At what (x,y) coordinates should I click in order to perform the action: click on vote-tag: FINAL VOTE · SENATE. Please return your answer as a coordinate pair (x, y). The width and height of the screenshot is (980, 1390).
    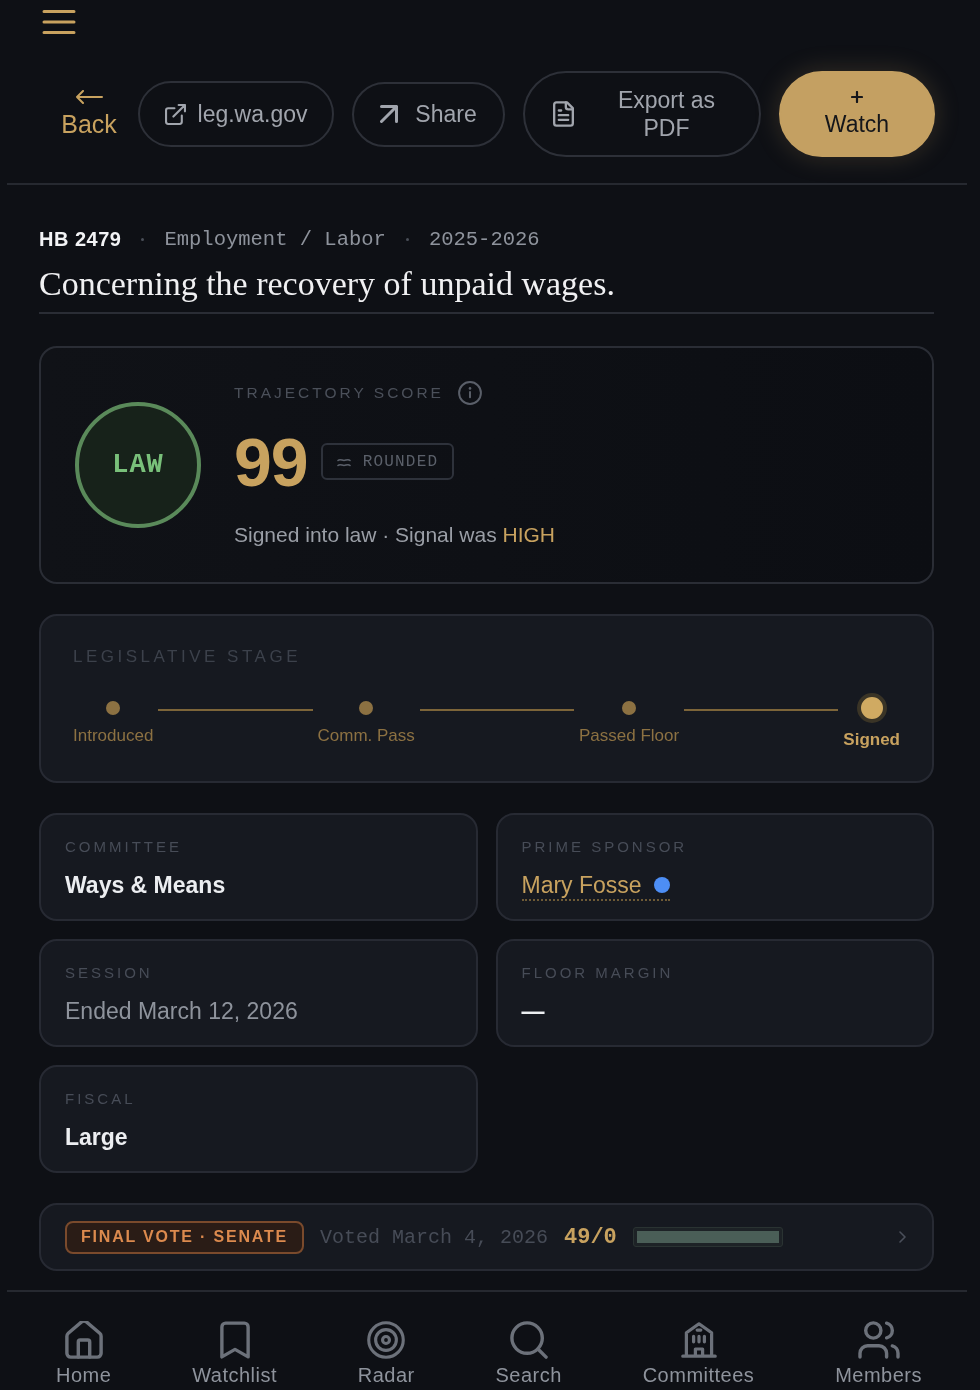
    Looking at the image, I should click on (184, 1237).